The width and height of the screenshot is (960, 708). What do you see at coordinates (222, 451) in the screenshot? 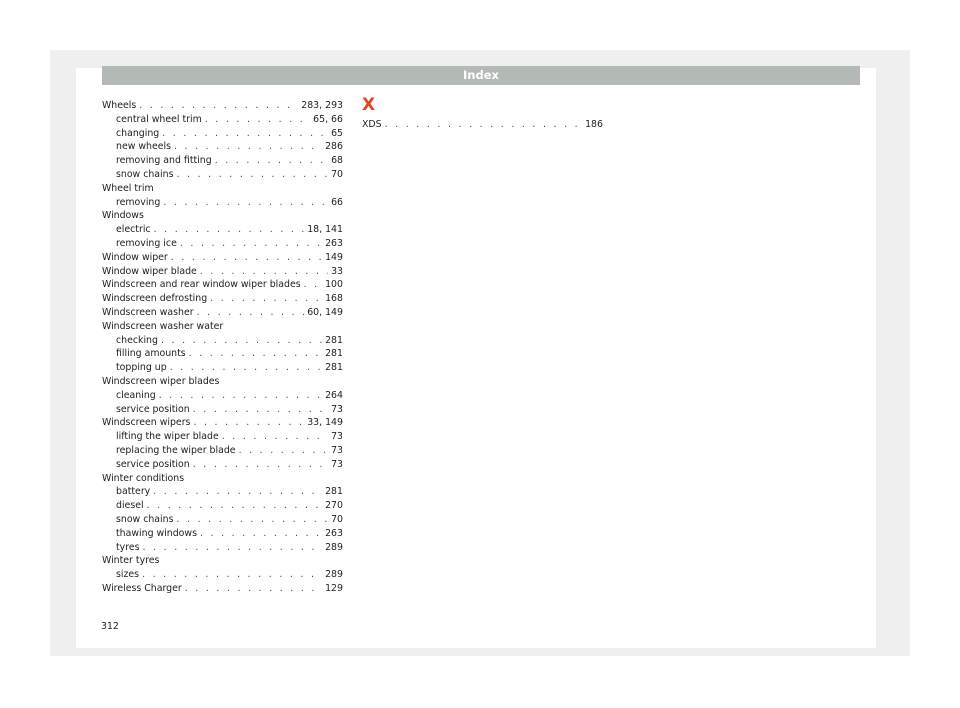
I see `index-subentry: replacing the wiper blade 73` at bounding box center [222, 451].